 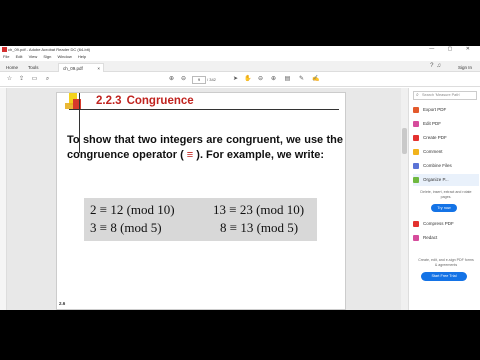 I want to click on tool-redact: Redact, so click(x=446, y=238).